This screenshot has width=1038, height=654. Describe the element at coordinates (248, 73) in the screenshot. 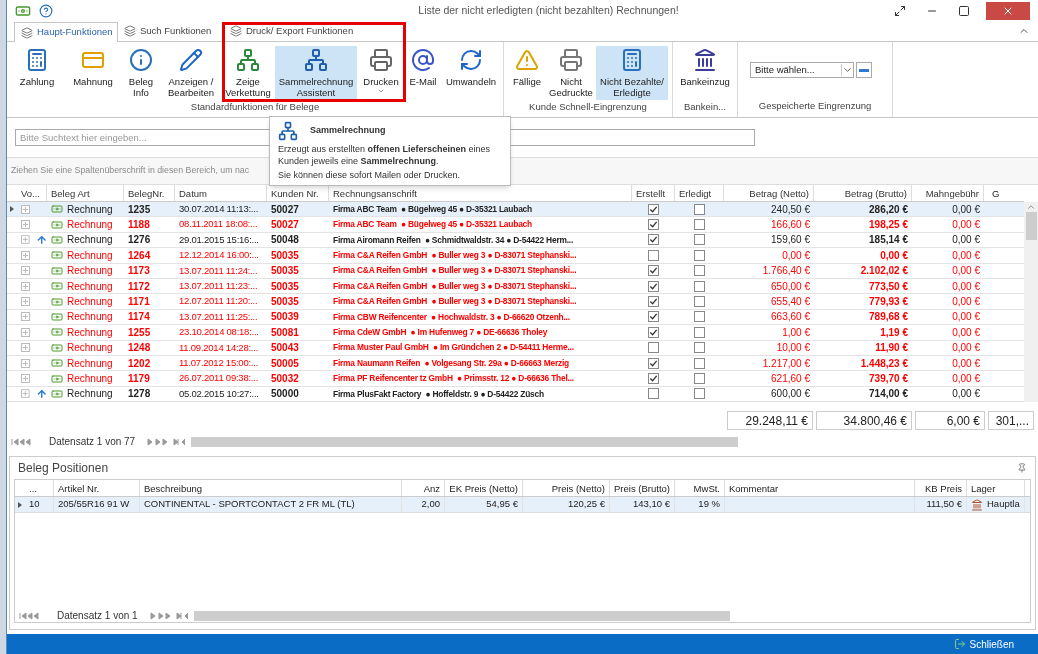

I see `ribbon-button: Zeige Verkettung` at that location.